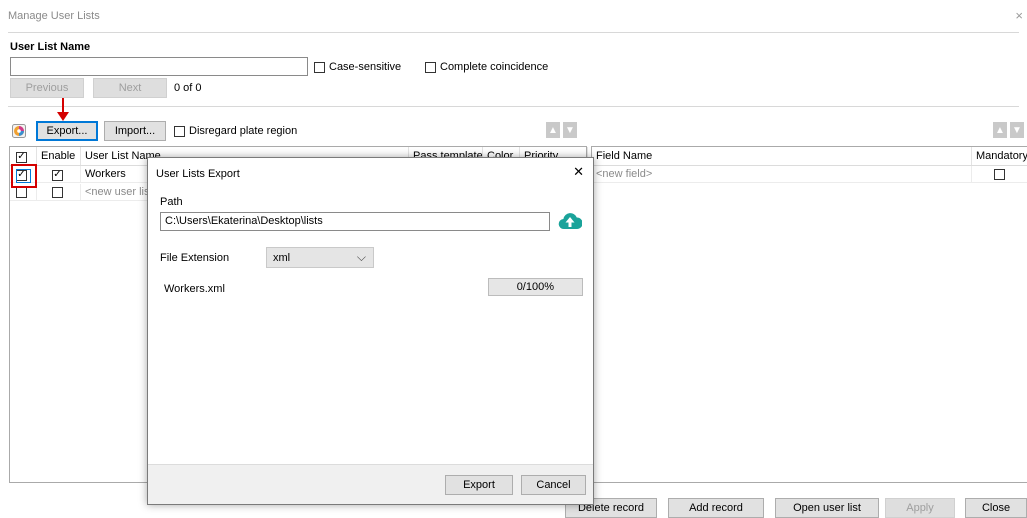 This screenshot has width=1027, height=518. I want to click on table-row: <new field>, so click(809, 174).